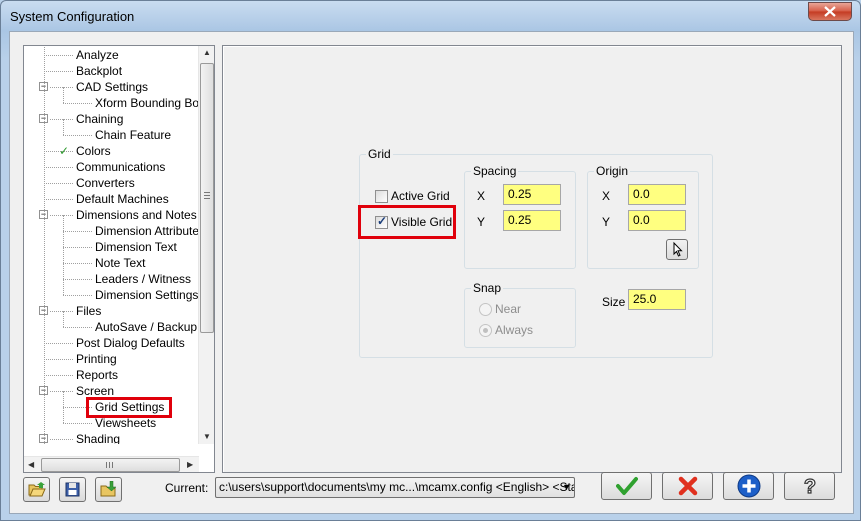 The image size is (861, 521). I want to click on tree-item-label: Xform Bounding Box F, so click(147, 103).